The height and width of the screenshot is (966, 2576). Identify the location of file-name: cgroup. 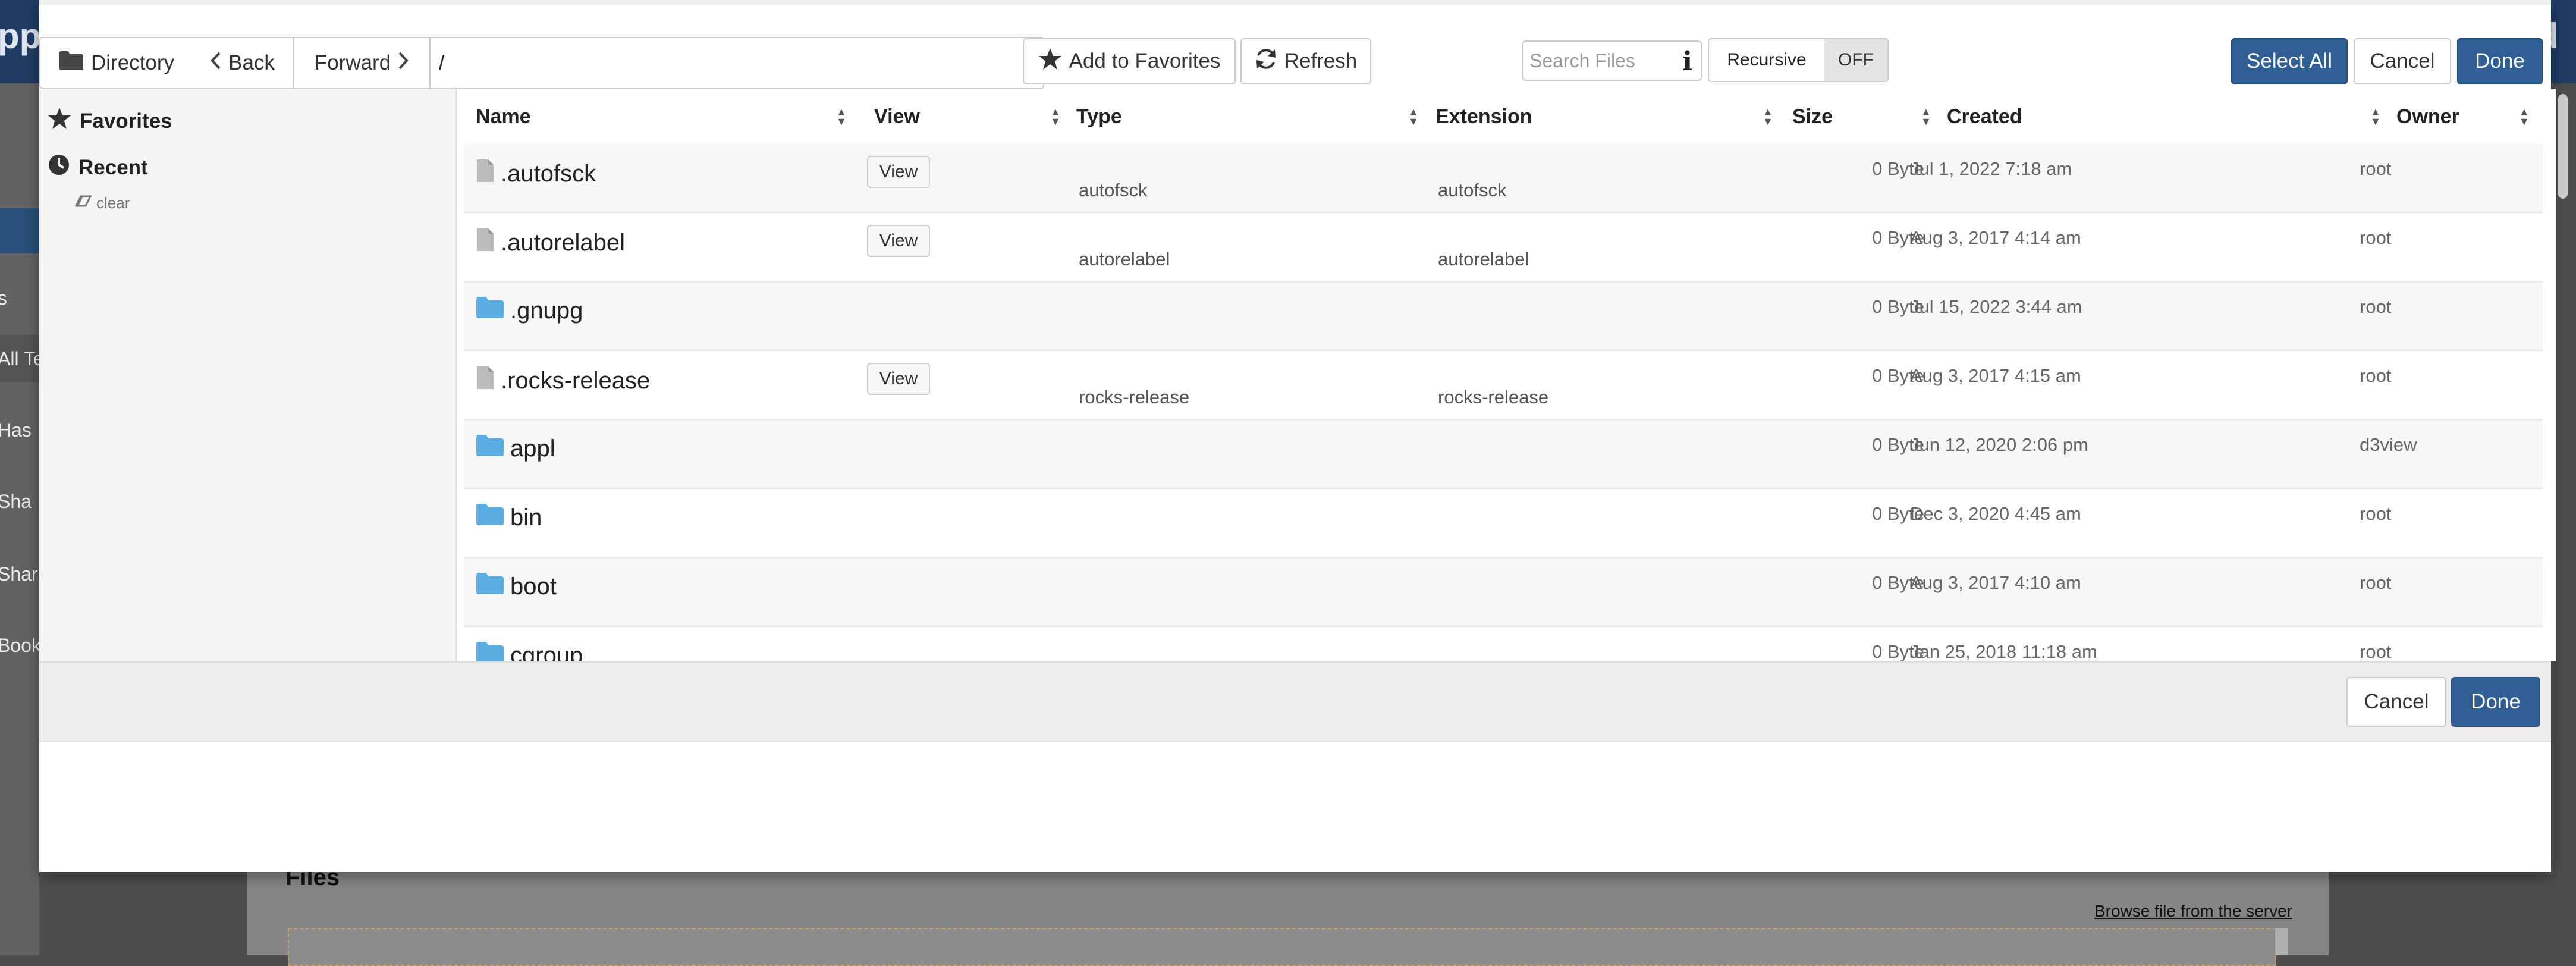
(546, 652).